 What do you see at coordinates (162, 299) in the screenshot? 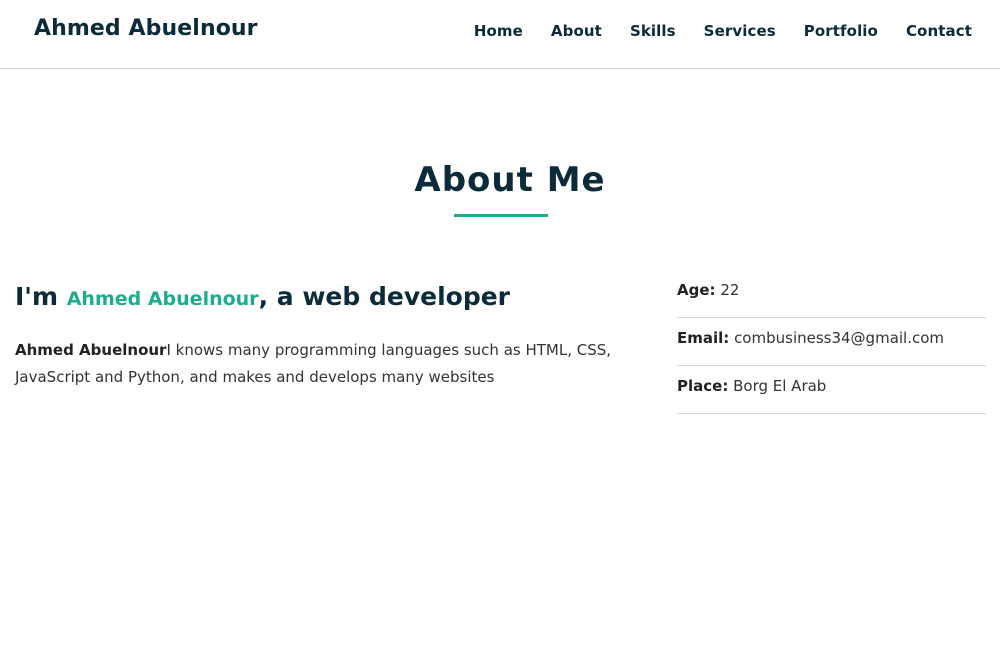
I see `intro-heading-name: Ahmed Abuelnour` at bounding box center [162, 299].